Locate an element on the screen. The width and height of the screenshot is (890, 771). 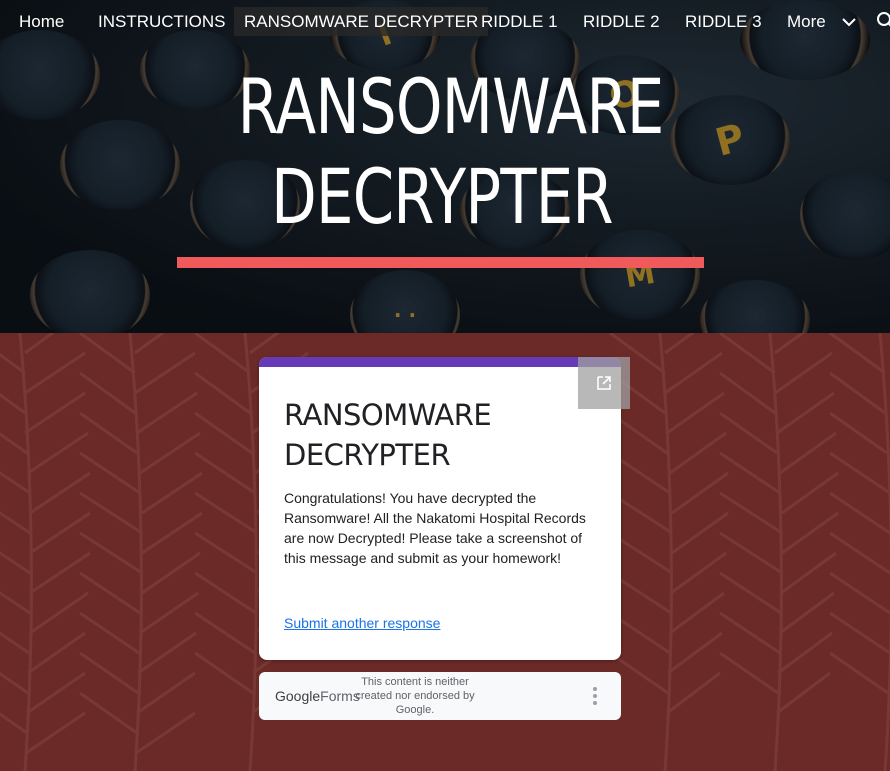
open-in-new-icon is located at coordinates (604, 383).